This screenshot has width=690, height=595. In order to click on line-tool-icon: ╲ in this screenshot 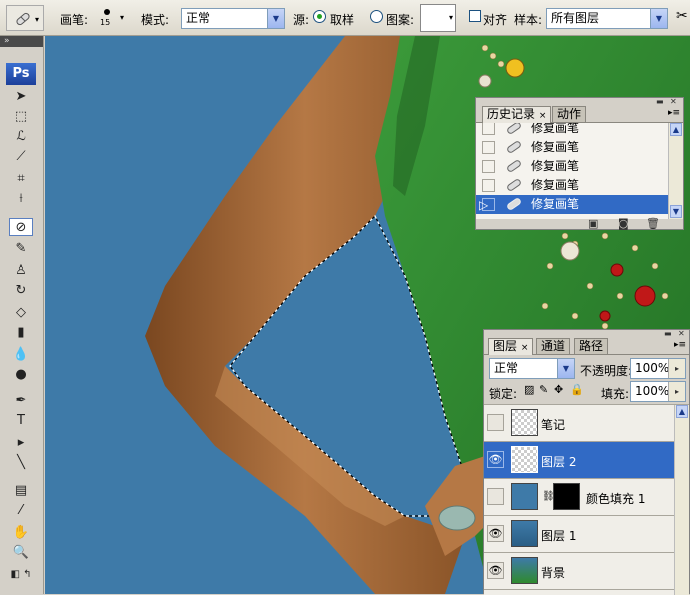, I will do `click(21, 463)`.